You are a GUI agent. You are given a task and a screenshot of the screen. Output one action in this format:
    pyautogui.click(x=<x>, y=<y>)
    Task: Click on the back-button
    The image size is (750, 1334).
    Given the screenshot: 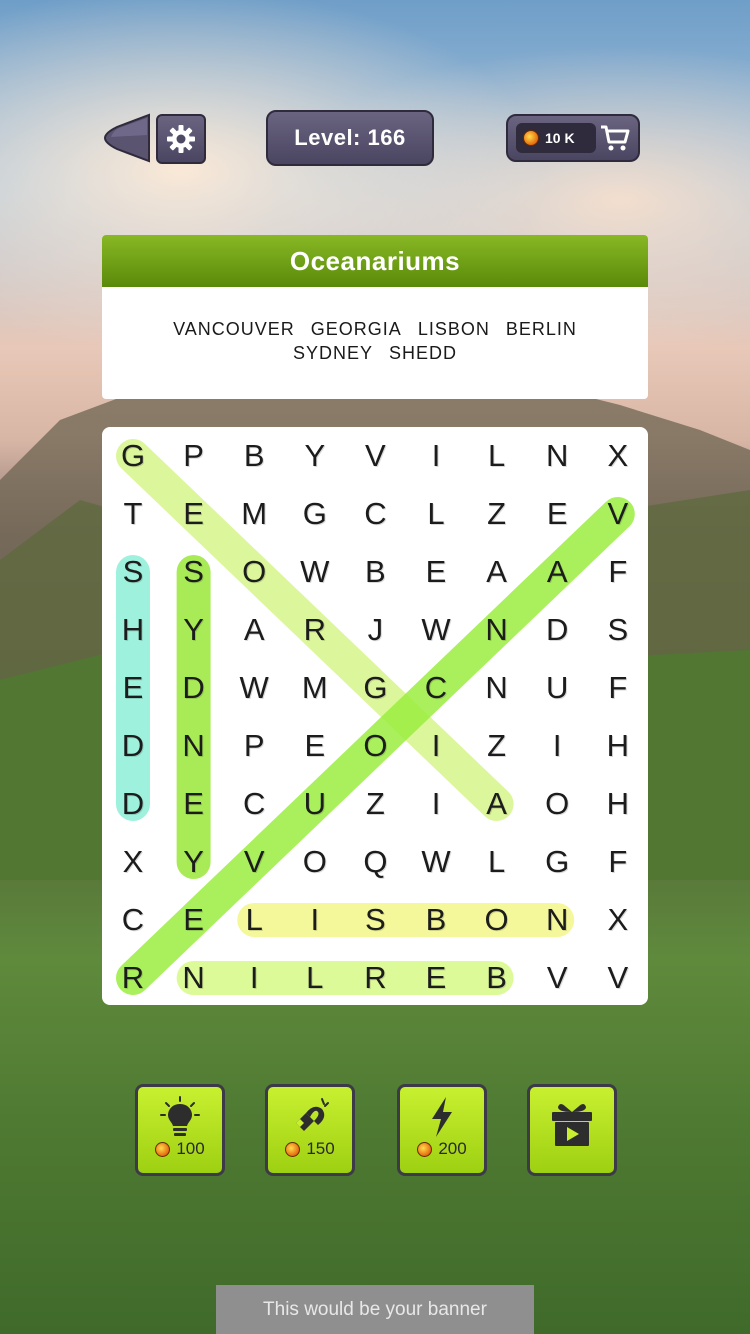 What is the action you would take?
    pyautogui.click(x=127, y=138)
    